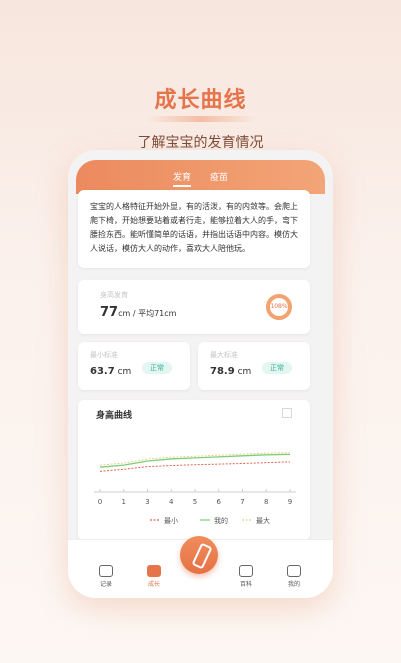 The height and width of the screenshot is (663, 401). What do you see at coordinates (154, 313) in the screenshot?
I see `height-average: / 平均71cm` at bounding box center [154, 313].